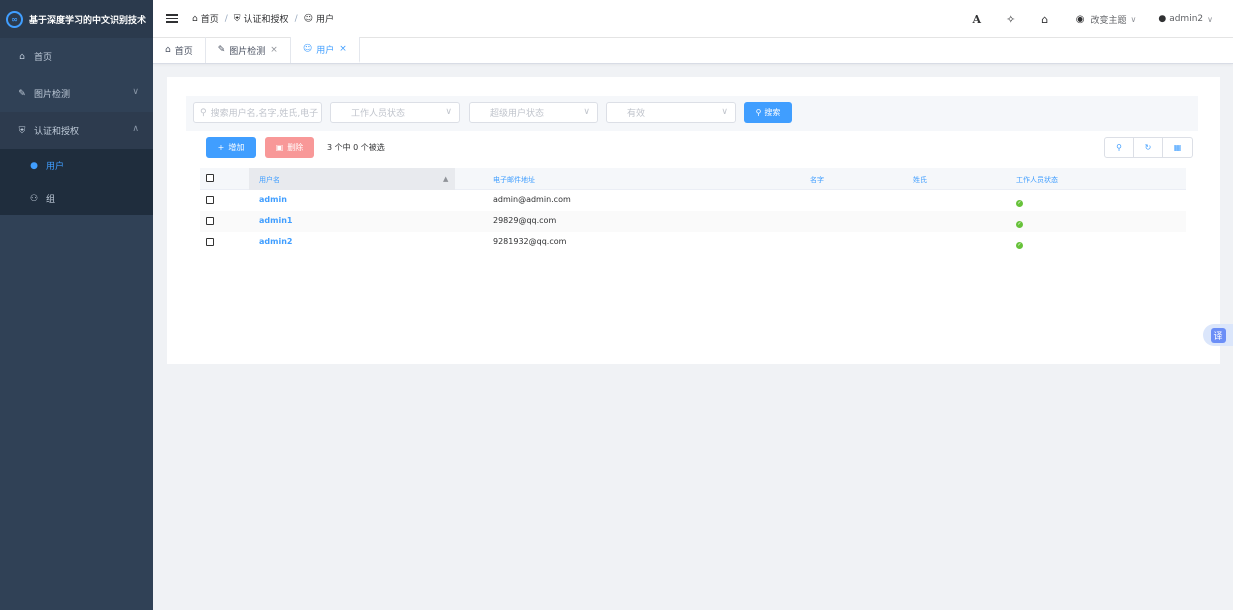  I want to click on chevron-up-icon: ∧, so click(135, 129).